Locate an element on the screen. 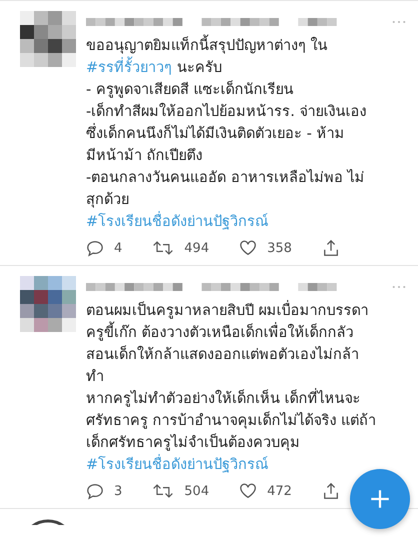  reply-count: 4 is located at coordinates (118, 248).